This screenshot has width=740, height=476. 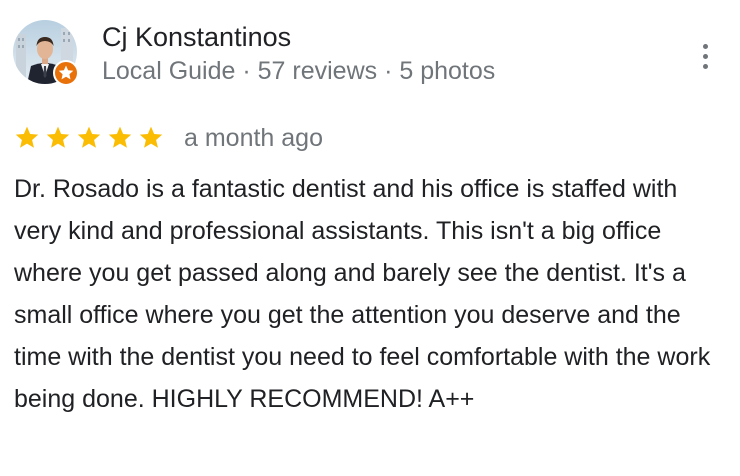 I want to click on more-options-button, so click(x=705, y=56).